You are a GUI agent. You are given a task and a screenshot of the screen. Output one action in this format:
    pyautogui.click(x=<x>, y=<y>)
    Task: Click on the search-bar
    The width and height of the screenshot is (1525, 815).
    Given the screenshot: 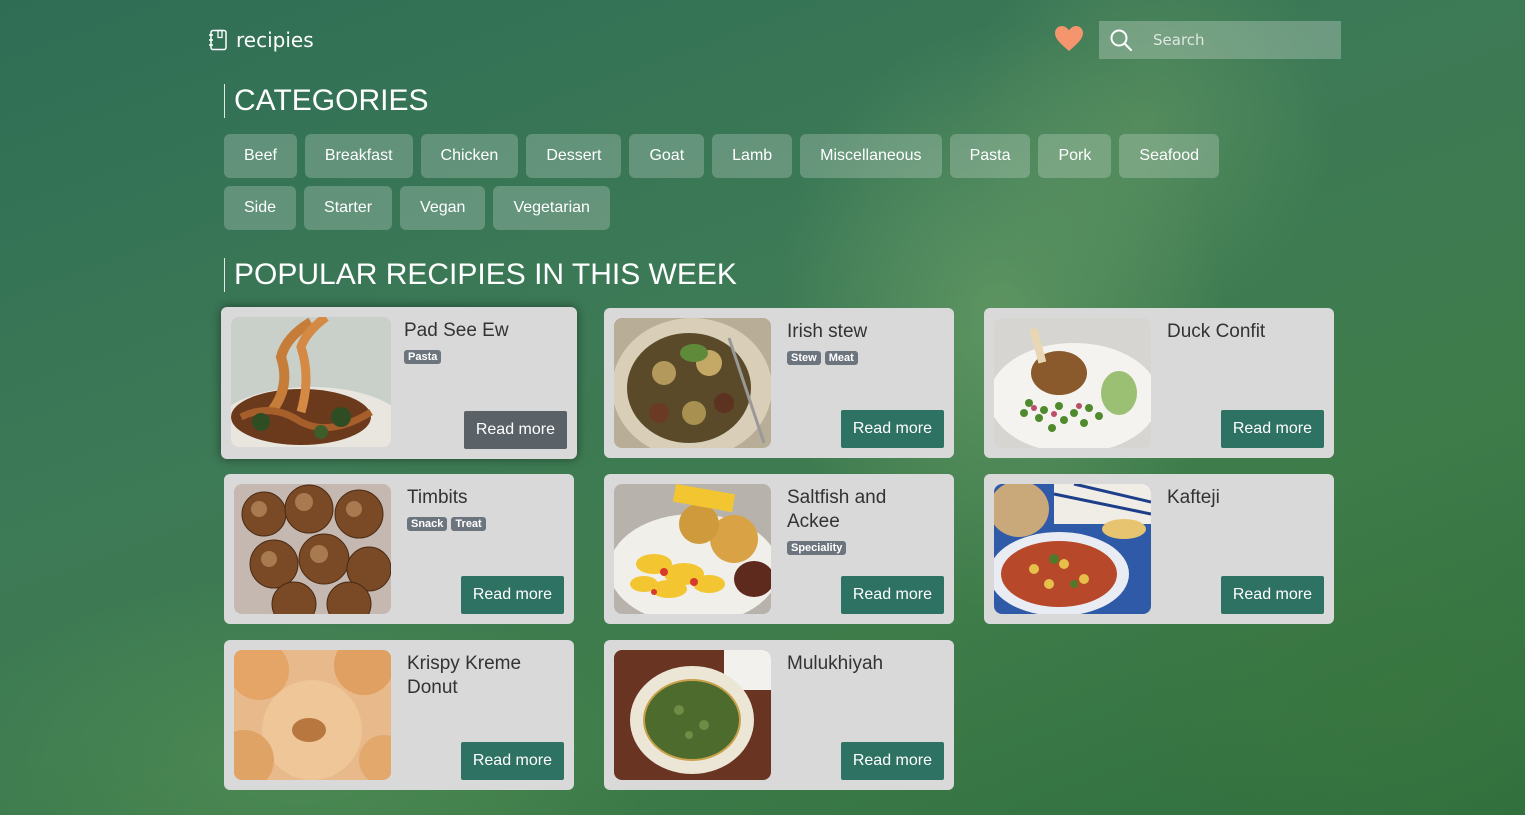 What is the action you would take?
    pyautogui.click(x=1220, y=40)
    